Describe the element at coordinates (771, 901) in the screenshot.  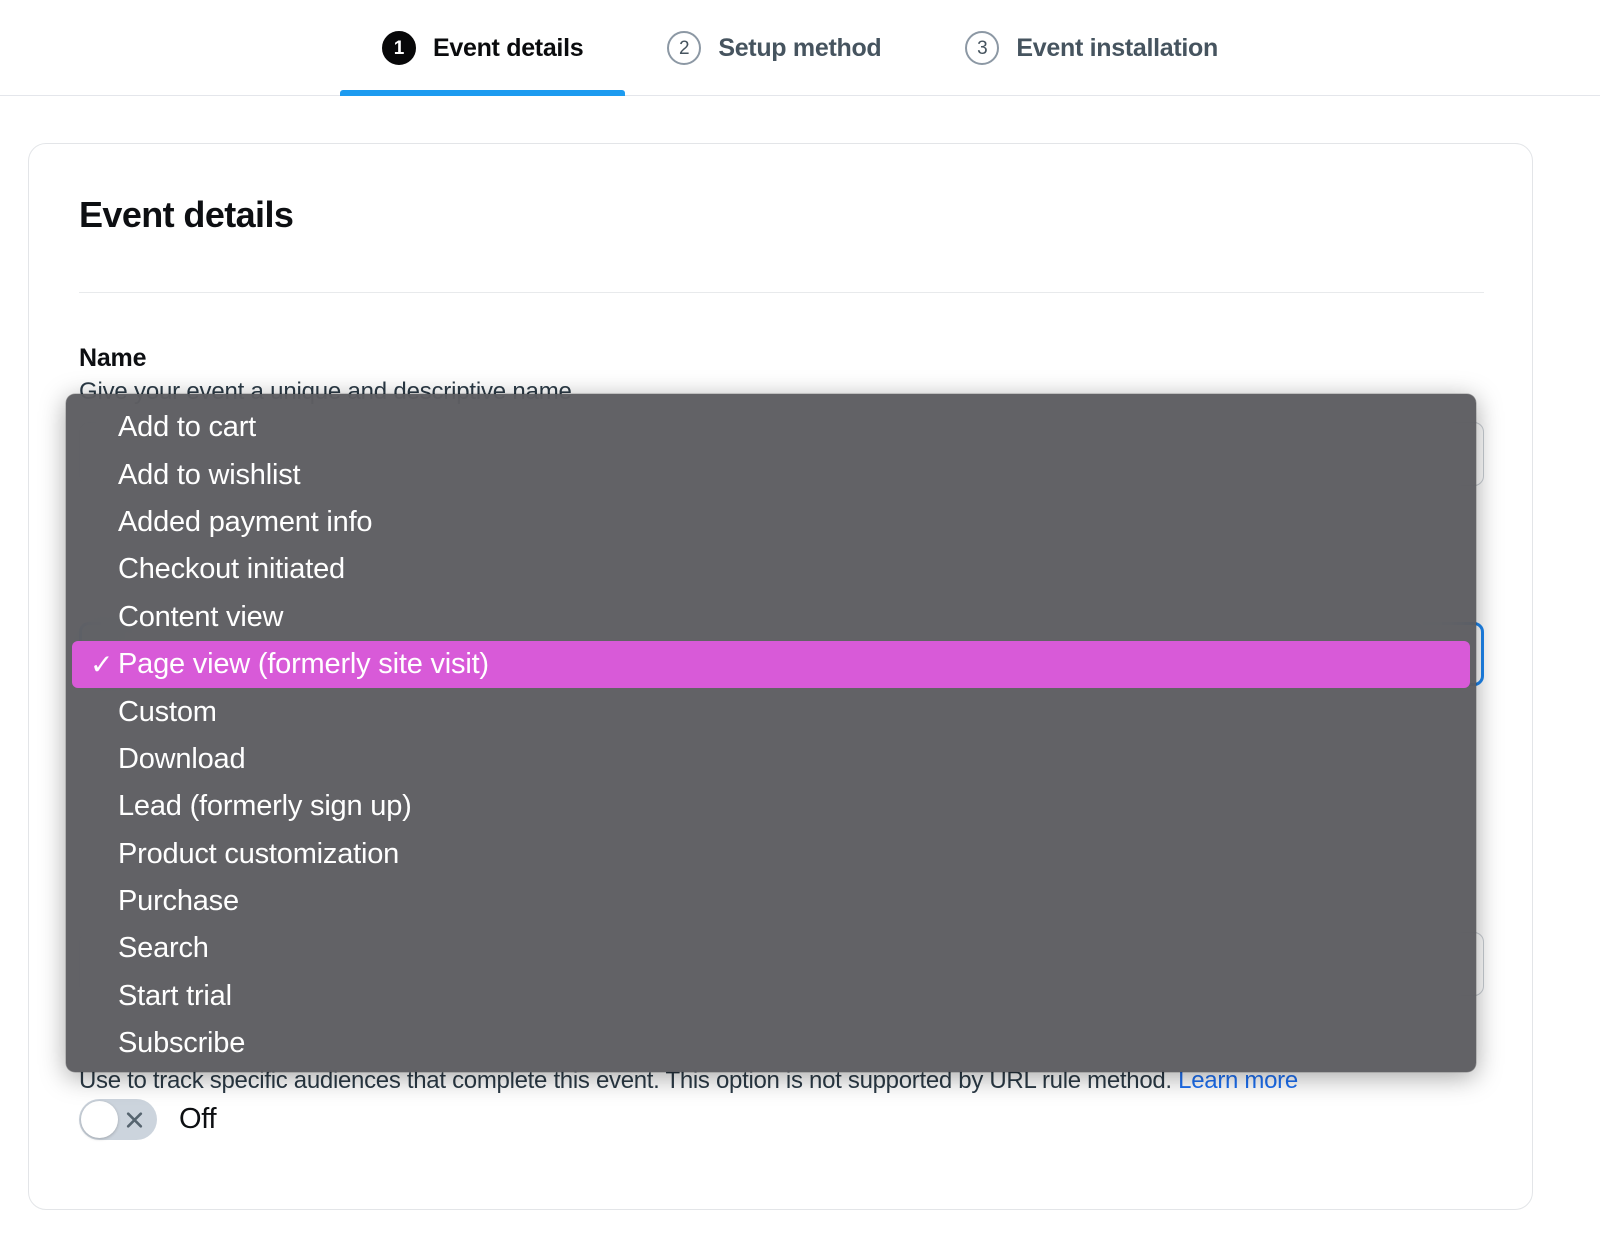
I see `dropdown-option: Purchase` at that location.